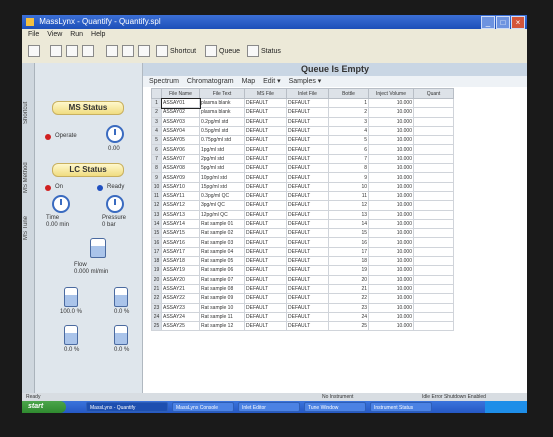 This screenshot has width=553, height=437. I want to click on queue-button: Queue, so click(222, 52).